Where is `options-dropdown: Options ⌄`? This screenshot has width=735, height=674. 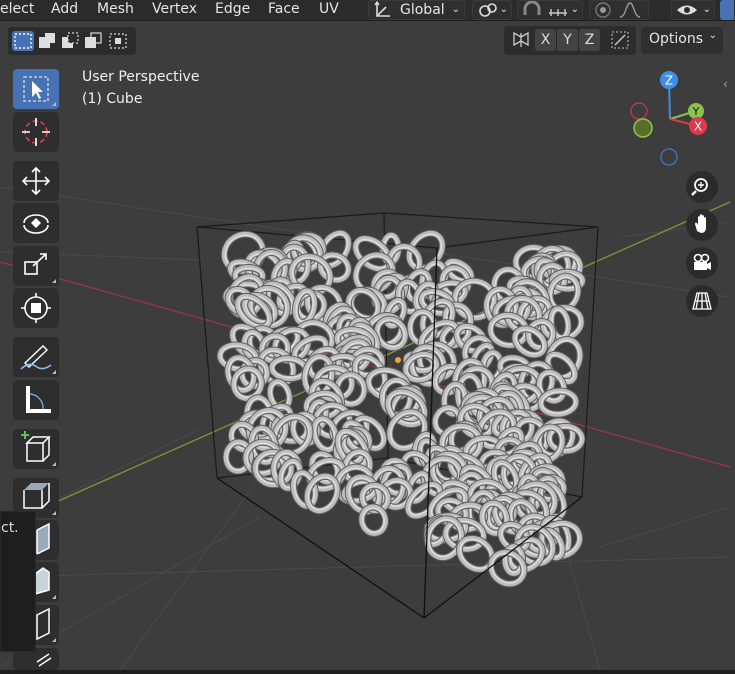 options-dropdown: Options ⌄ is located at coordinates (682, 40).